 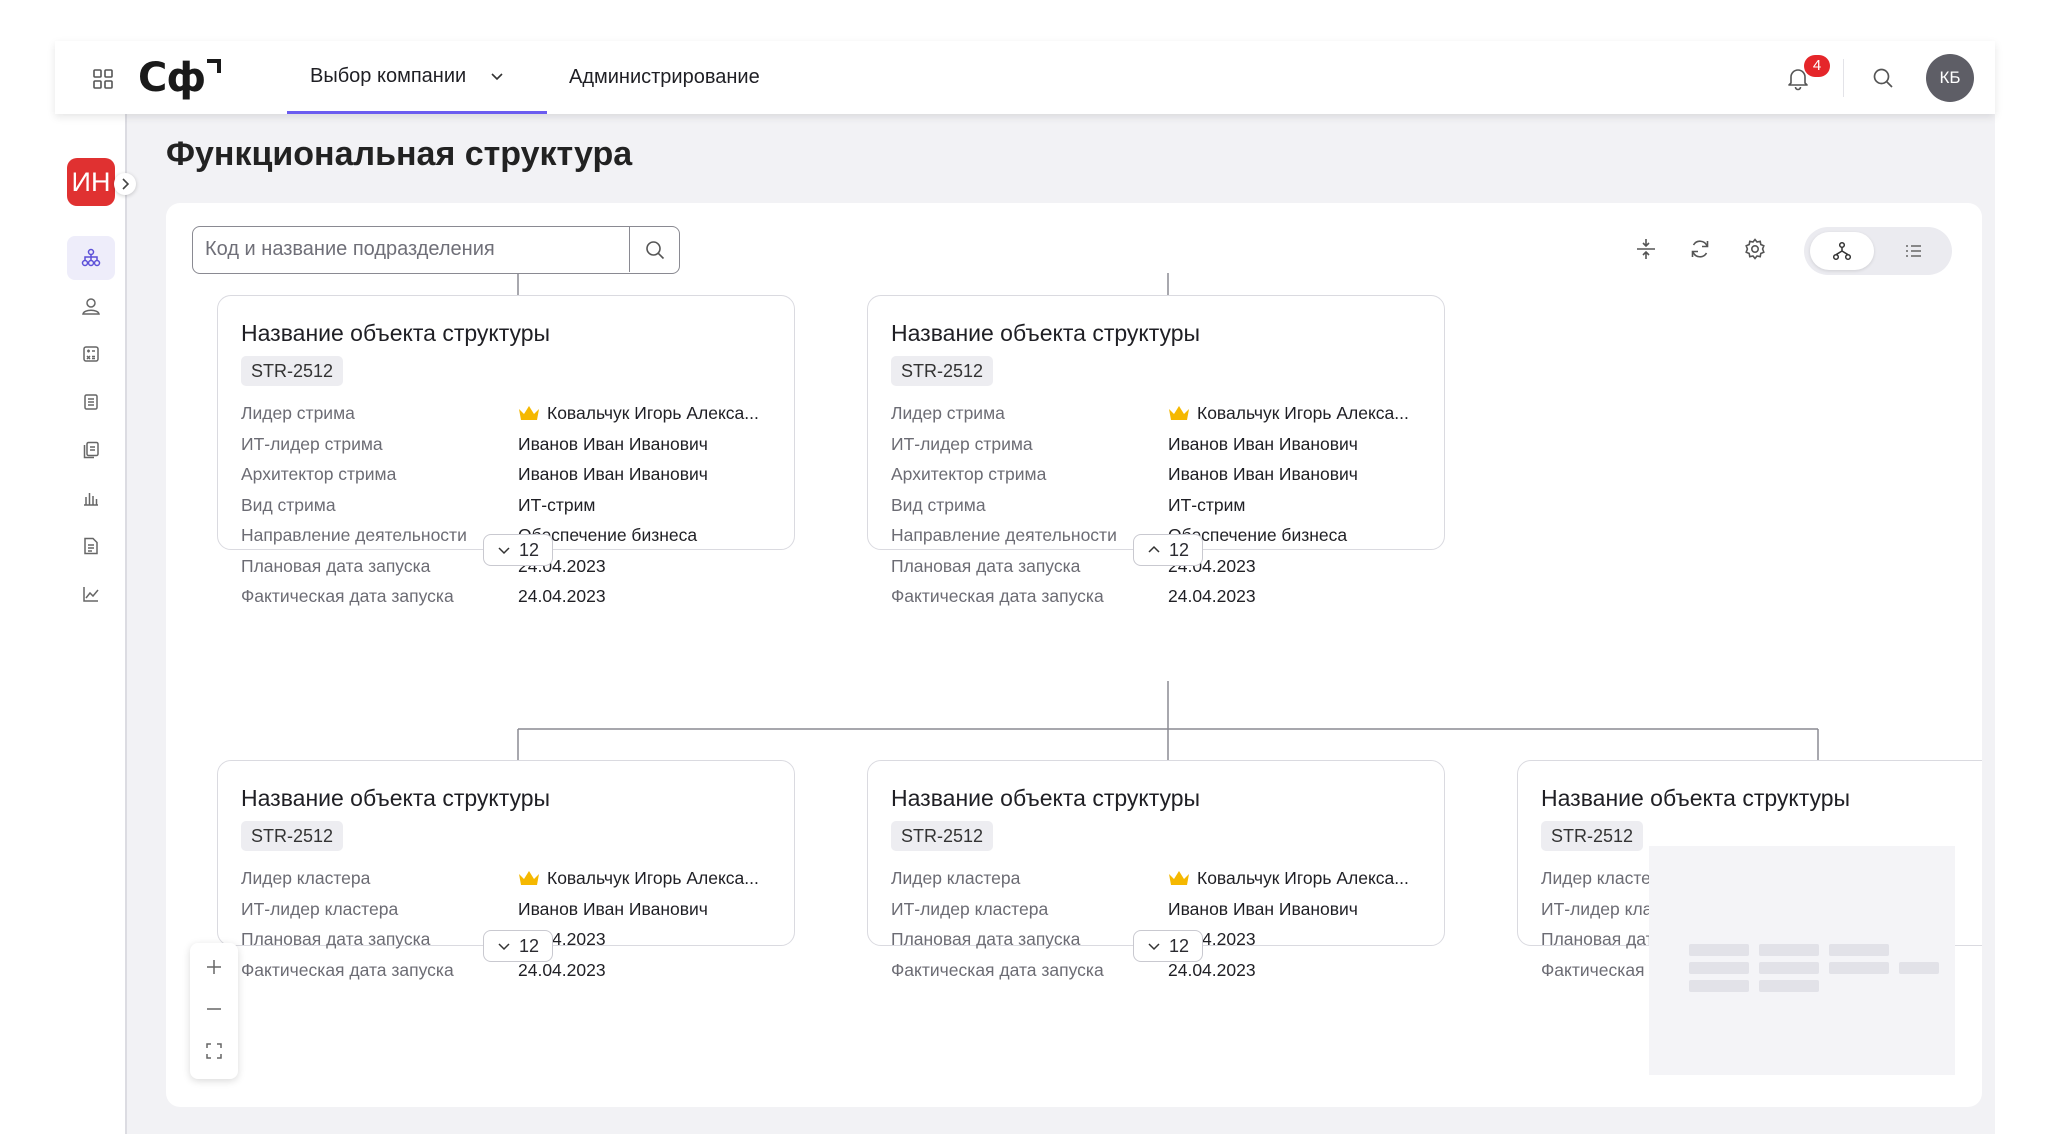 What do you see at coordinates (1914, 251) in the screenshot?
I see `list-view-button` at bounding box center [1914, 251].